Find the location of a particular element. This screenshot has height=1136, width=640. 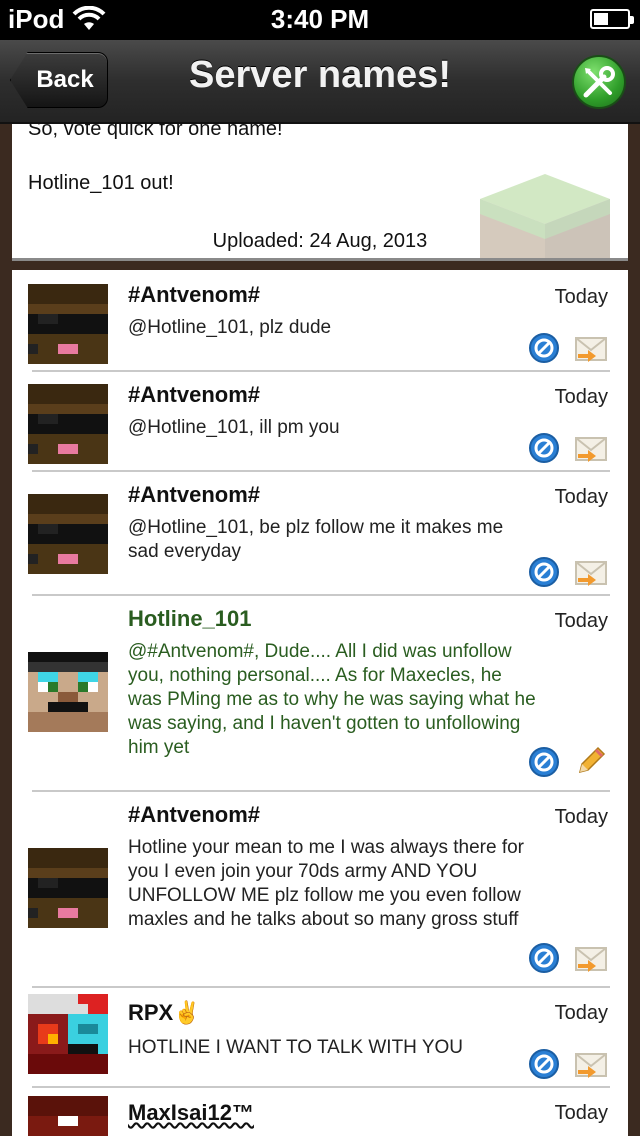

tools-icon is located at coordinates (599, 82).